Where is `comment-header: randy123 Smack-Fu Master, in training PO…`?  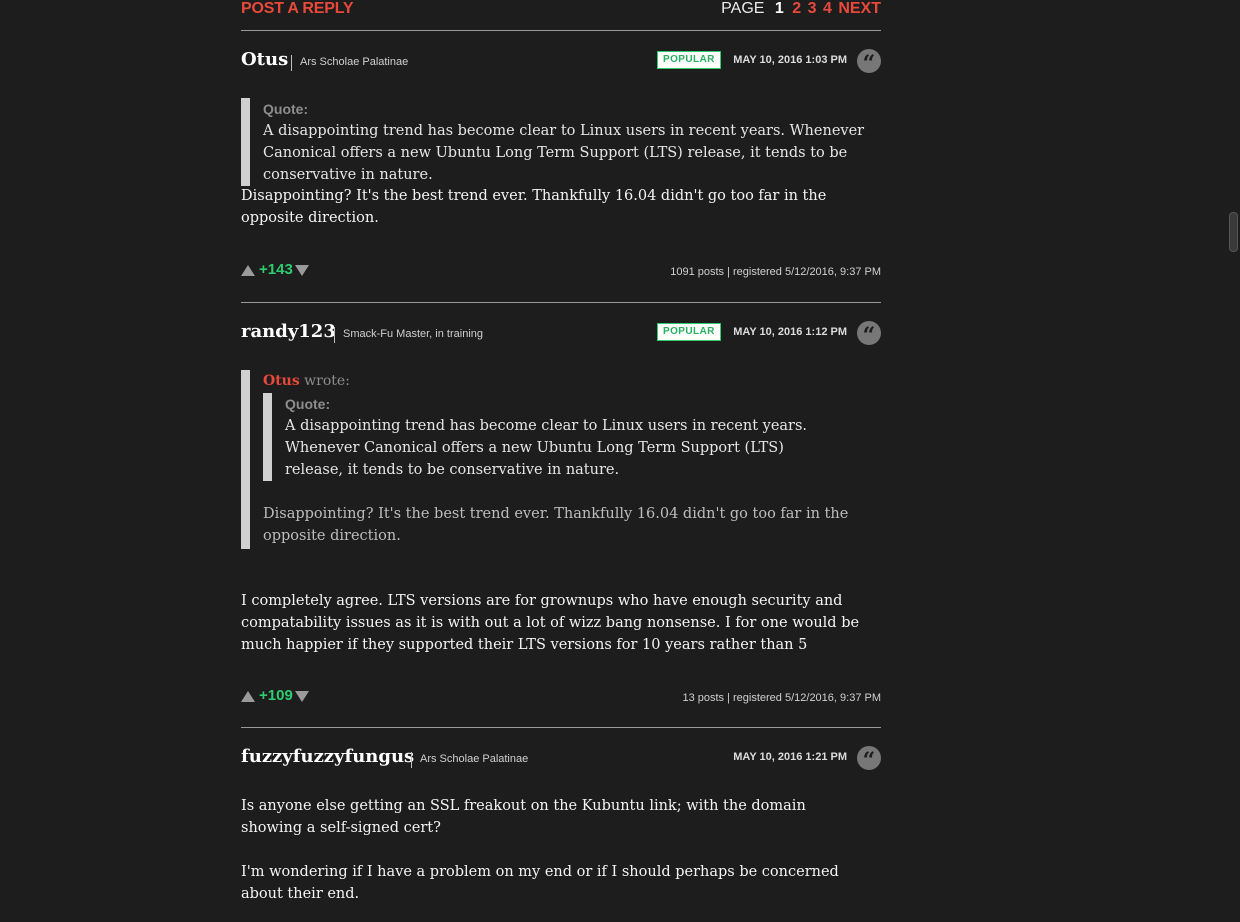
comment-header: randy123 Smack-Fu Master, in training PO… is located at coordinates (561, 336).